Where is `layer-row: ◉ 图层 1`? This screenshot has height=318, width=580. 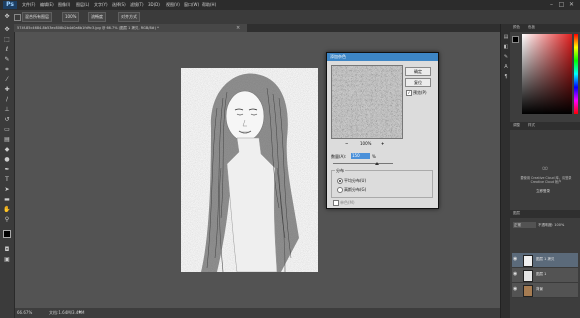
layer-row: ◉ 图层 1 is located at coordinates (545, 275).